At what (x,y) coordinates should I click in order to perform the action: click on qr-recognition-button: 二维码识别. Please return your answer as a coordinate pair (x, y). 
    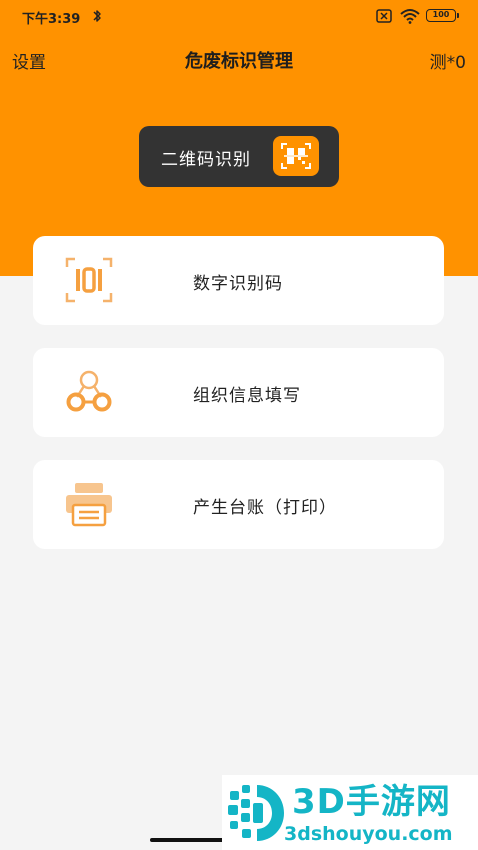
    Looking at the image, I should click on (239, 156).